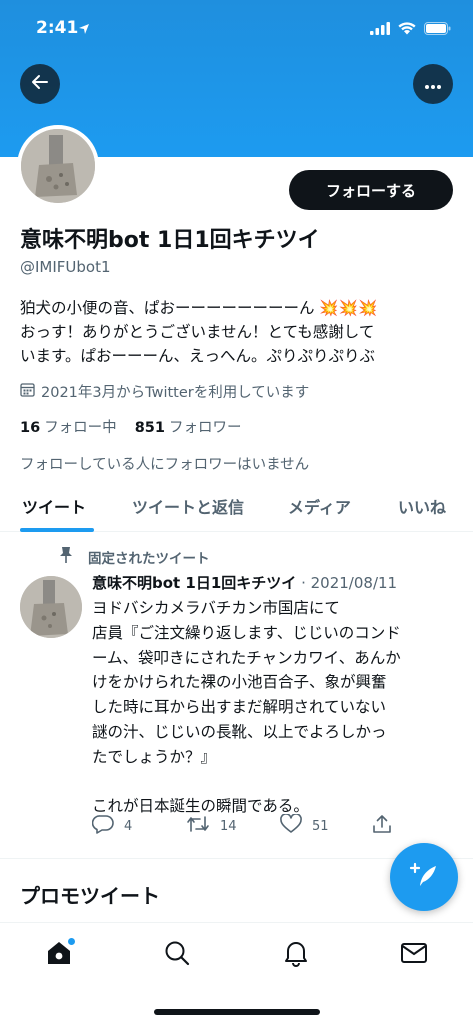 This screenshot has height=1024, width=473. Describe the element at coordinates (175, 393) in the screenshot. I see `joined-text: 2021年3月からTwitterを利用しています` at that location.